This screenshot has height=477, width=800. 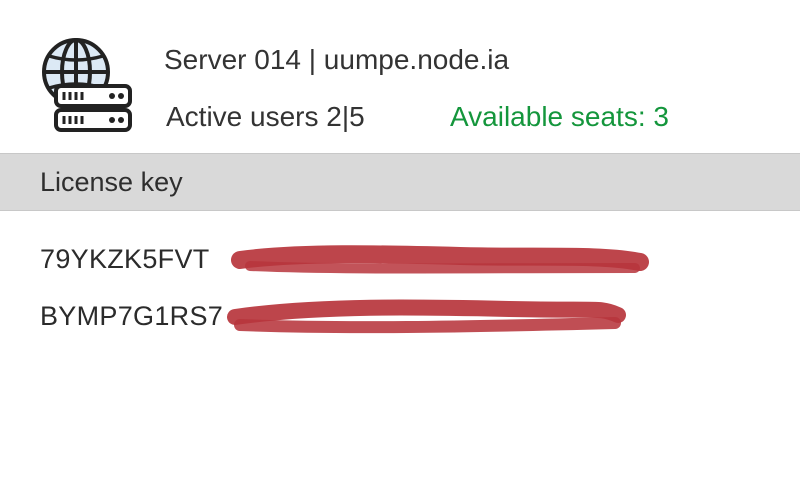 I want to click on available-seats-count: Available seats: 3, so click(x=559, y=116).